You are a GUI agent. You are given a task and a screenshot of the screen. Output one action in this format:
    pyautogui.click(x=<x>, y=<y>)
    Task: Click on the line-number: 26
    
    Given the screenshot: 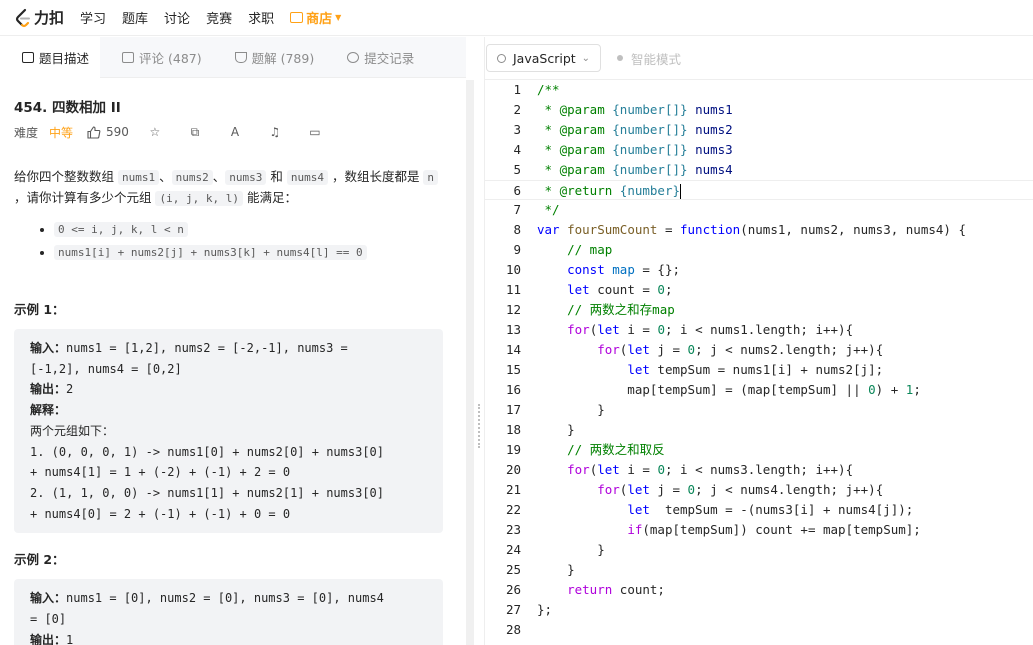 What is the action you would take?
    pyautogui.click(x=513, y=589)
    